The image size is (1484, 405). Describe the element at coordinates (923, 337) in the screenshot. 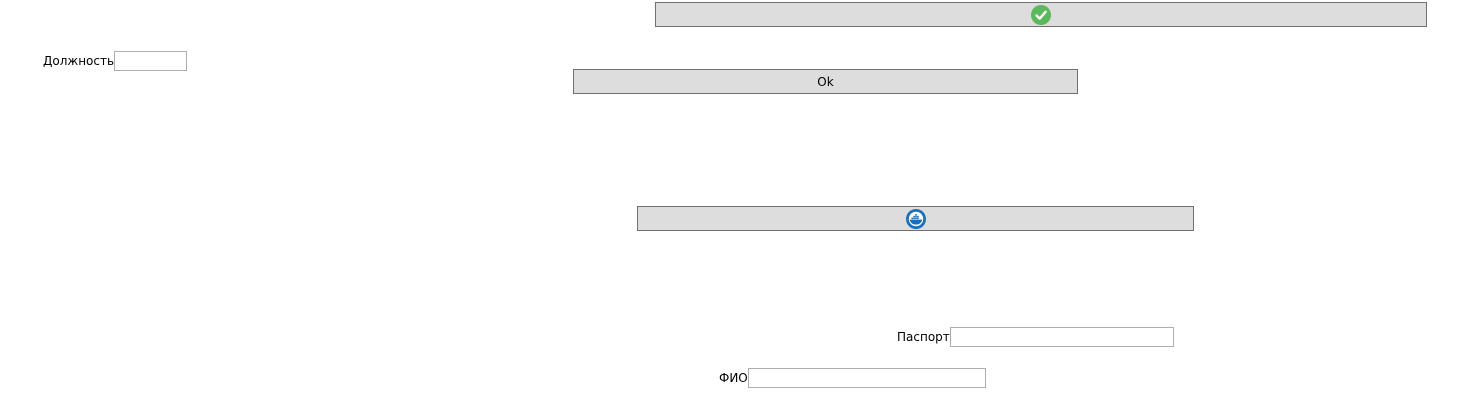

I see `passport-label: Паспорт` at that location.